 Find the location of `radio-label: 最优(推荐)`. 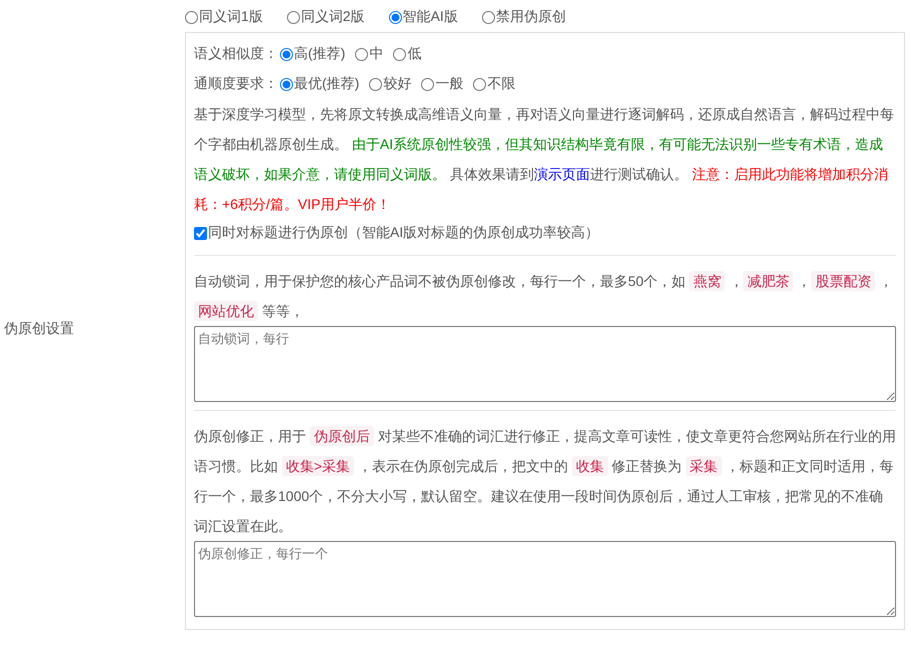

radio-label: 最优(推荐) is located at coordinates (327, 84).